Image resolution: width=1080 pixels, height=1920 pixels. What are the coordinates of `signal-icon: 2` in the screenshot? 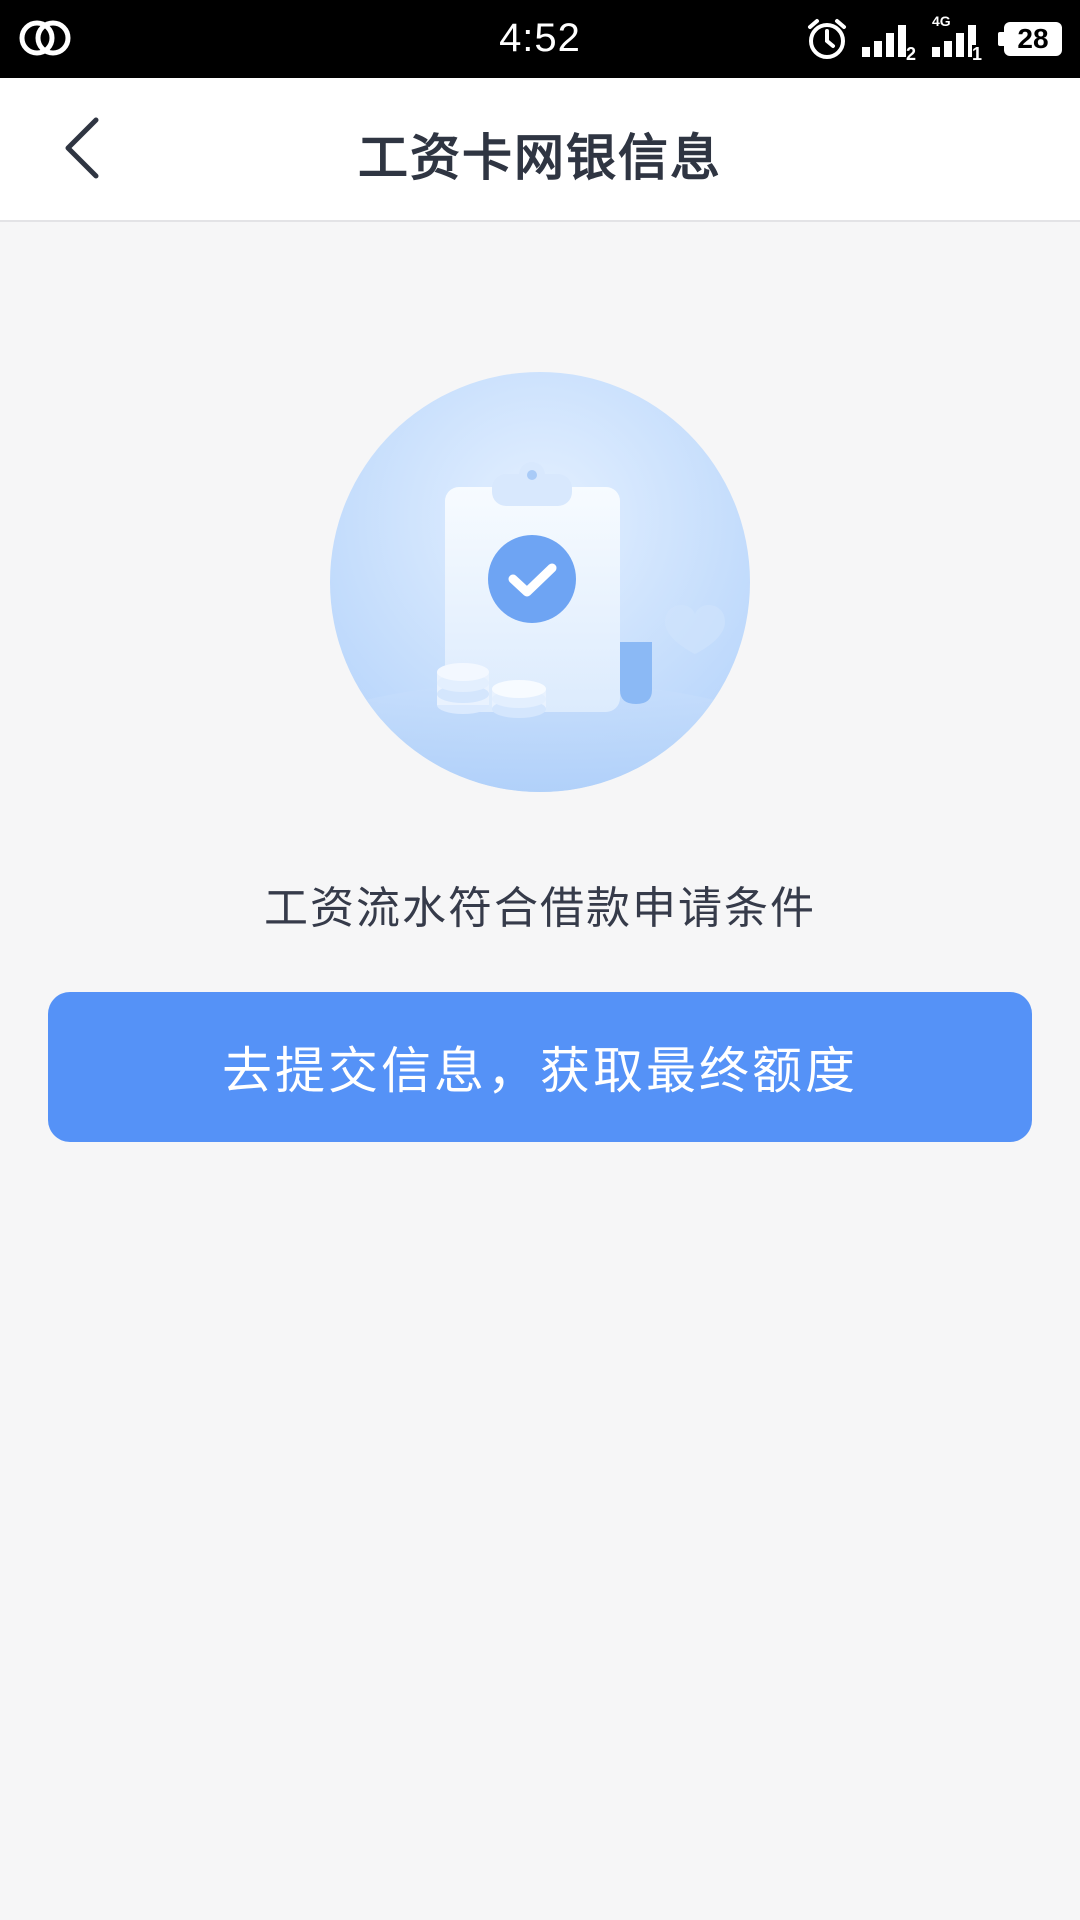 It's located at (889, 40).